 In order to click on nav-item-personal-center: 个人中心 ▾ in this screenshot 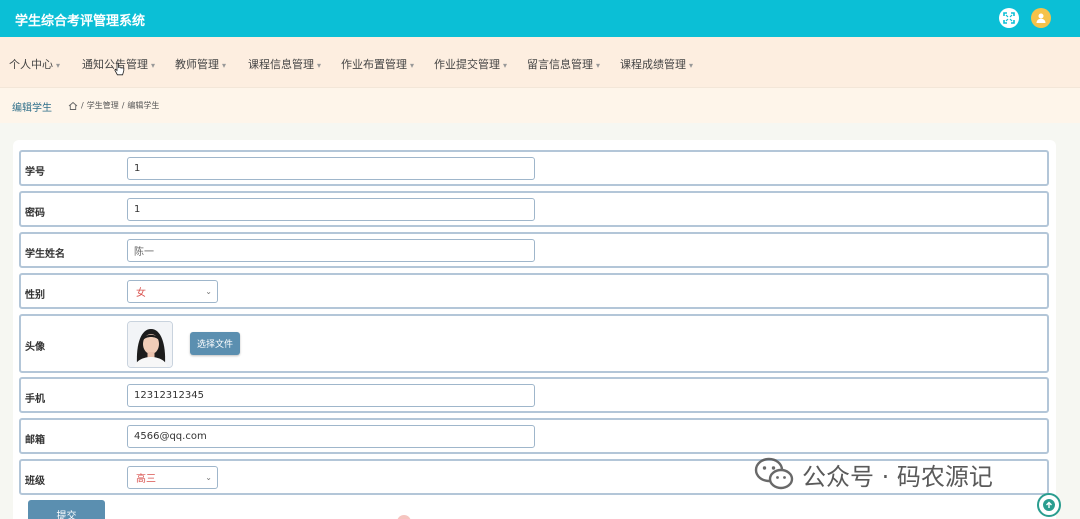, I will do `click(34, 64)`.